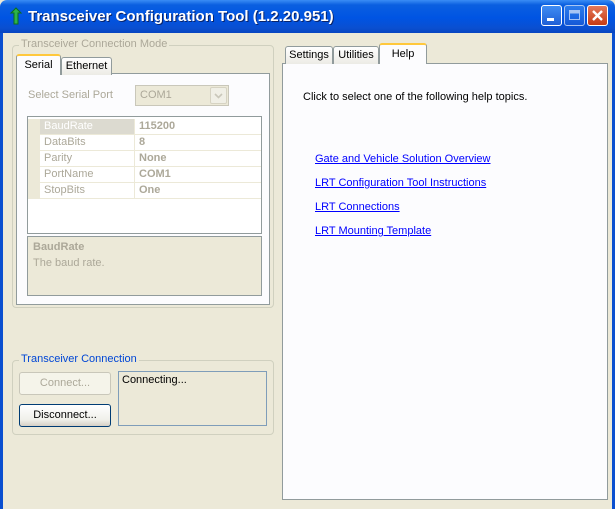  I want to click on tab-serial: Serial, so click(38, 64).